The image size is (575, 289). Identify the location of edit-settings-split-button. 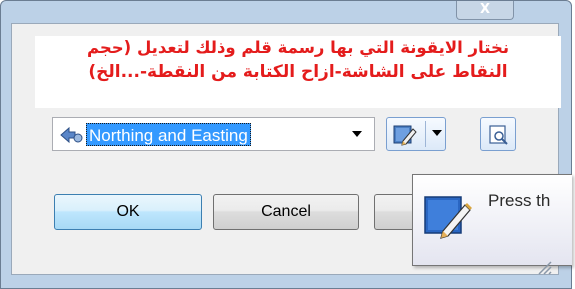
(416, 134).